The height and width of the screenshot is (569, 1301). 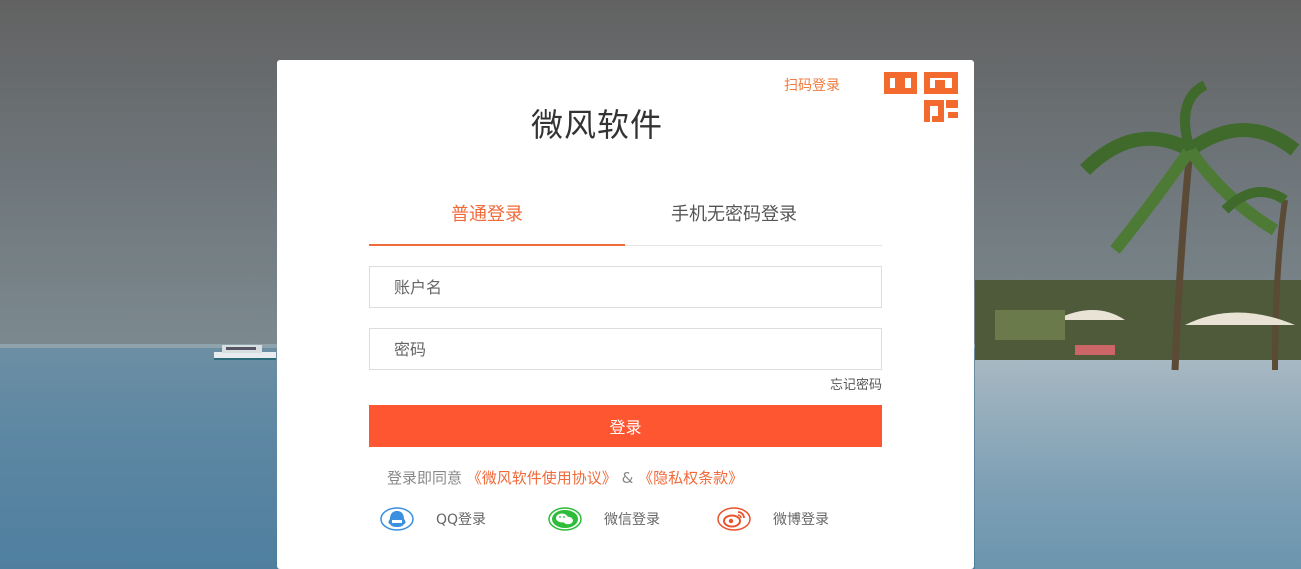 I want to click on username-field, so click(x=625, y=287).